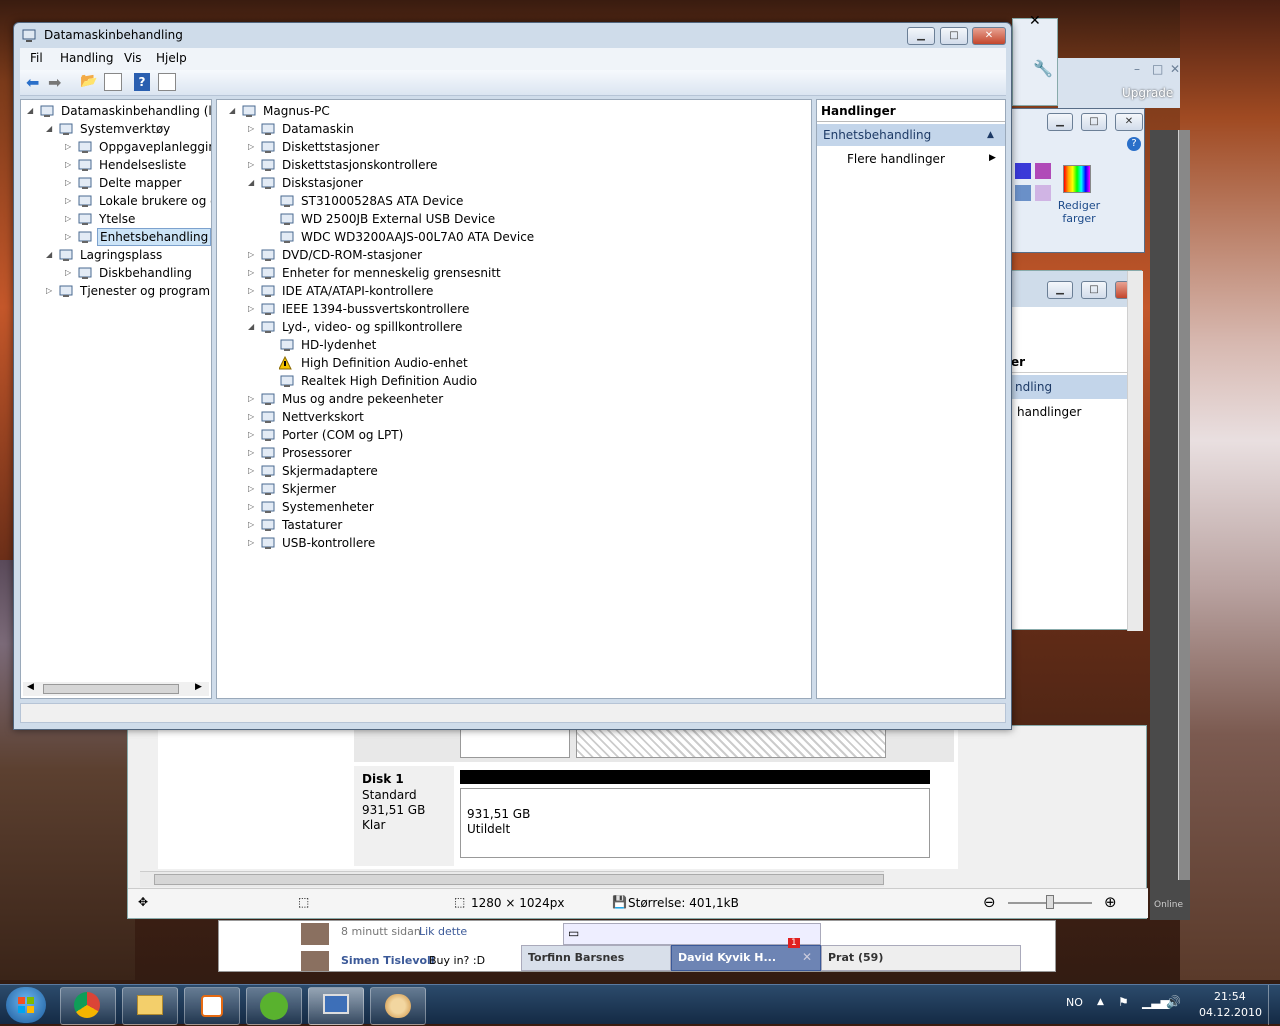 This screenshot has width=1280, height=1026. I want to click on up-folder-icon: 📂, so click(88, 81).